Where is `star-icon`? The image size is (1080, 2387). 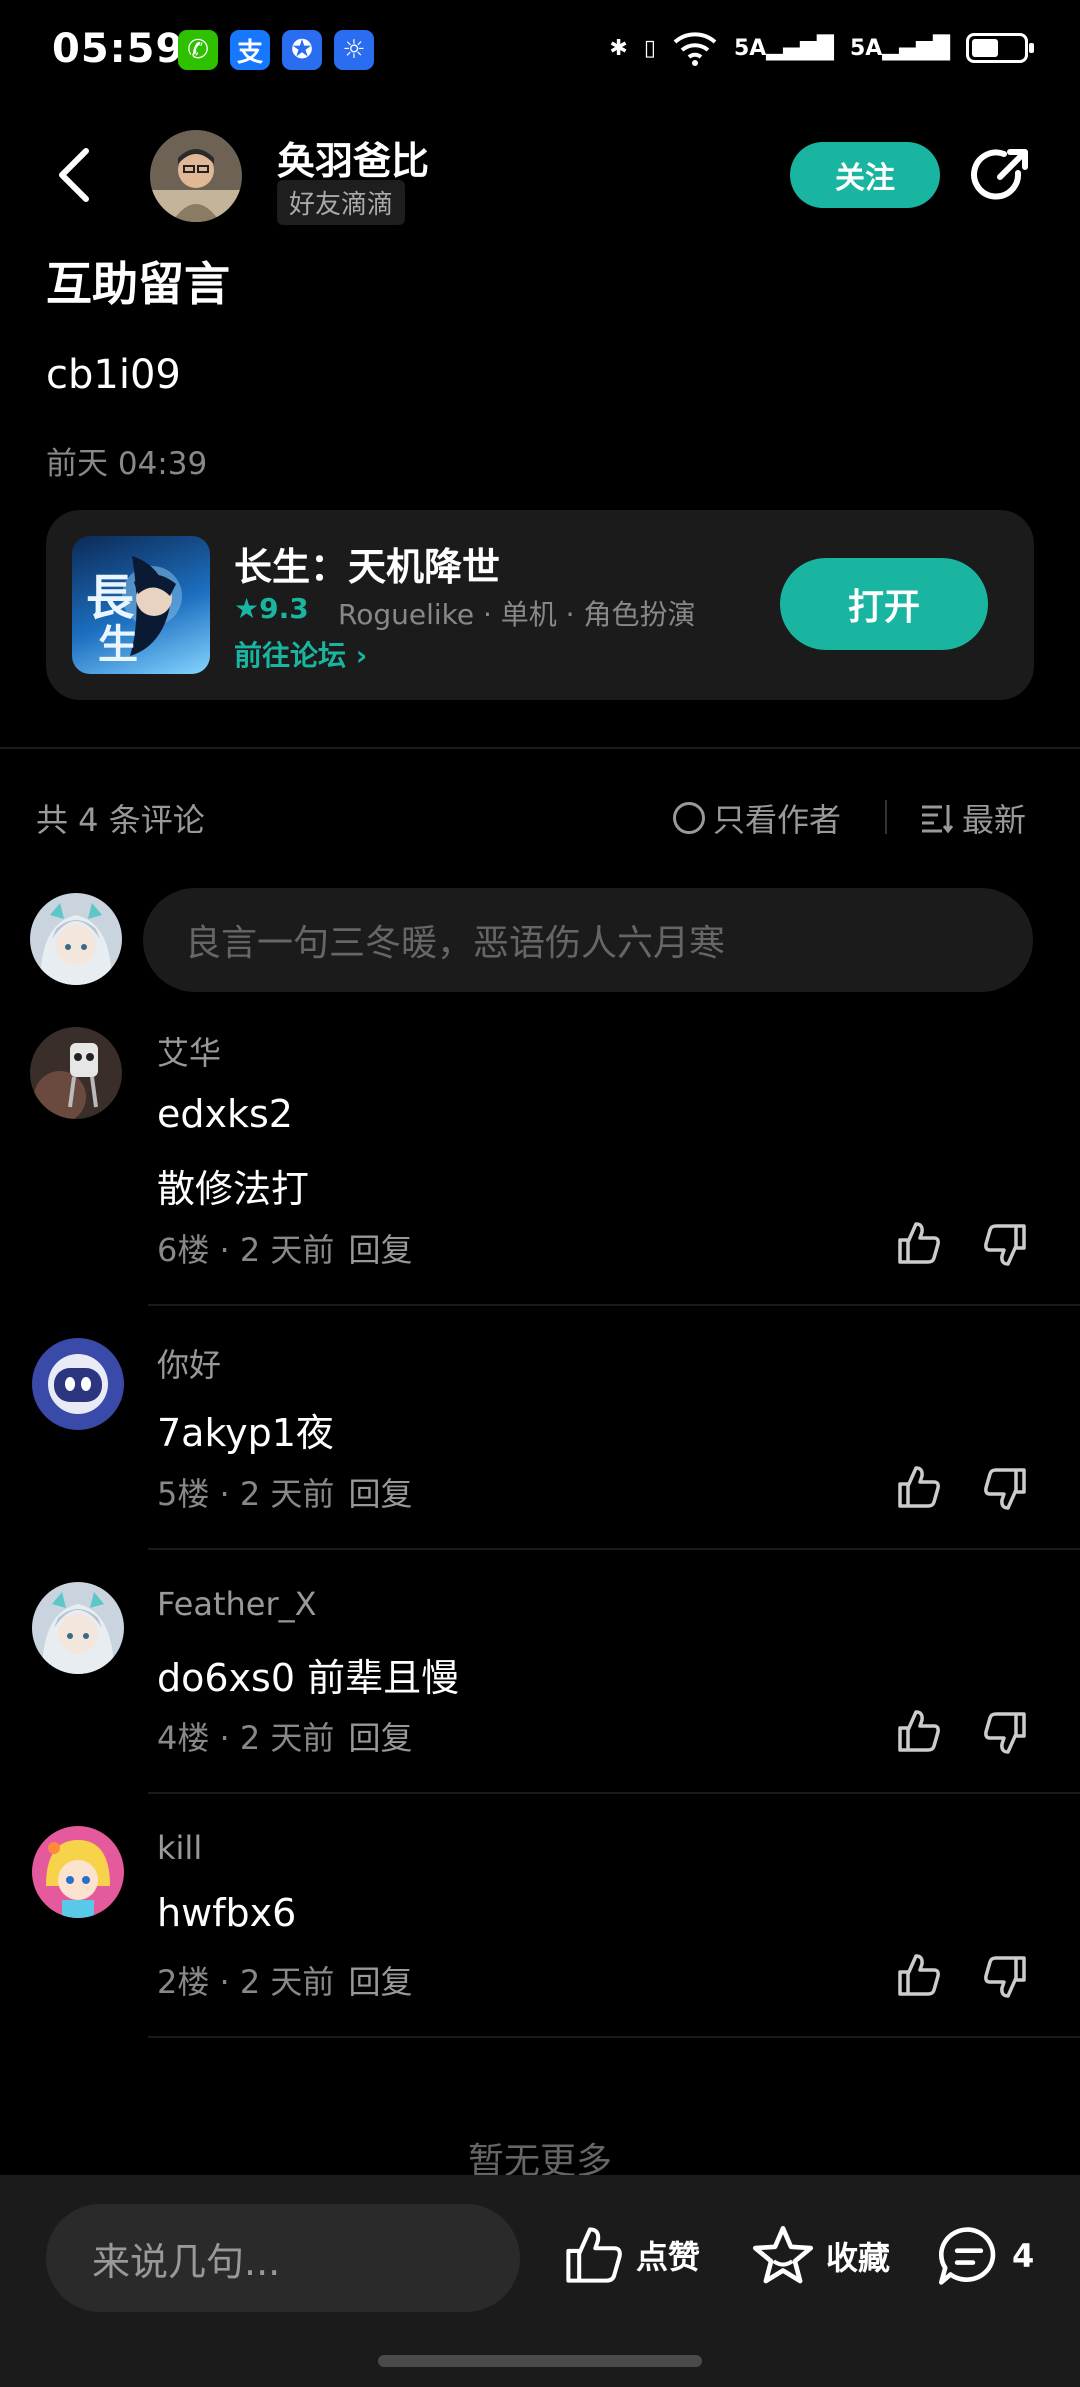
star-icon is located at coordinates (783, 2254).